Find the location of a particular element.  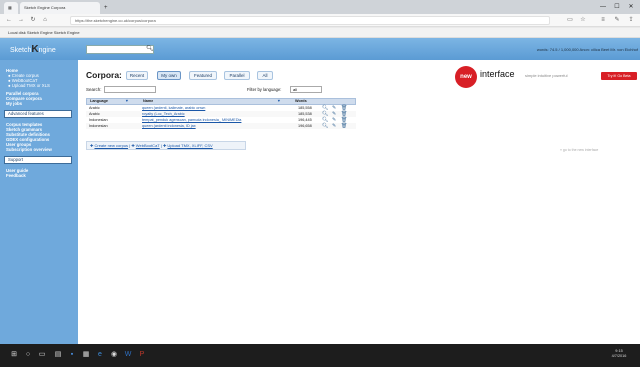

tab-my-own: My own is located at coordinates (169, 75).